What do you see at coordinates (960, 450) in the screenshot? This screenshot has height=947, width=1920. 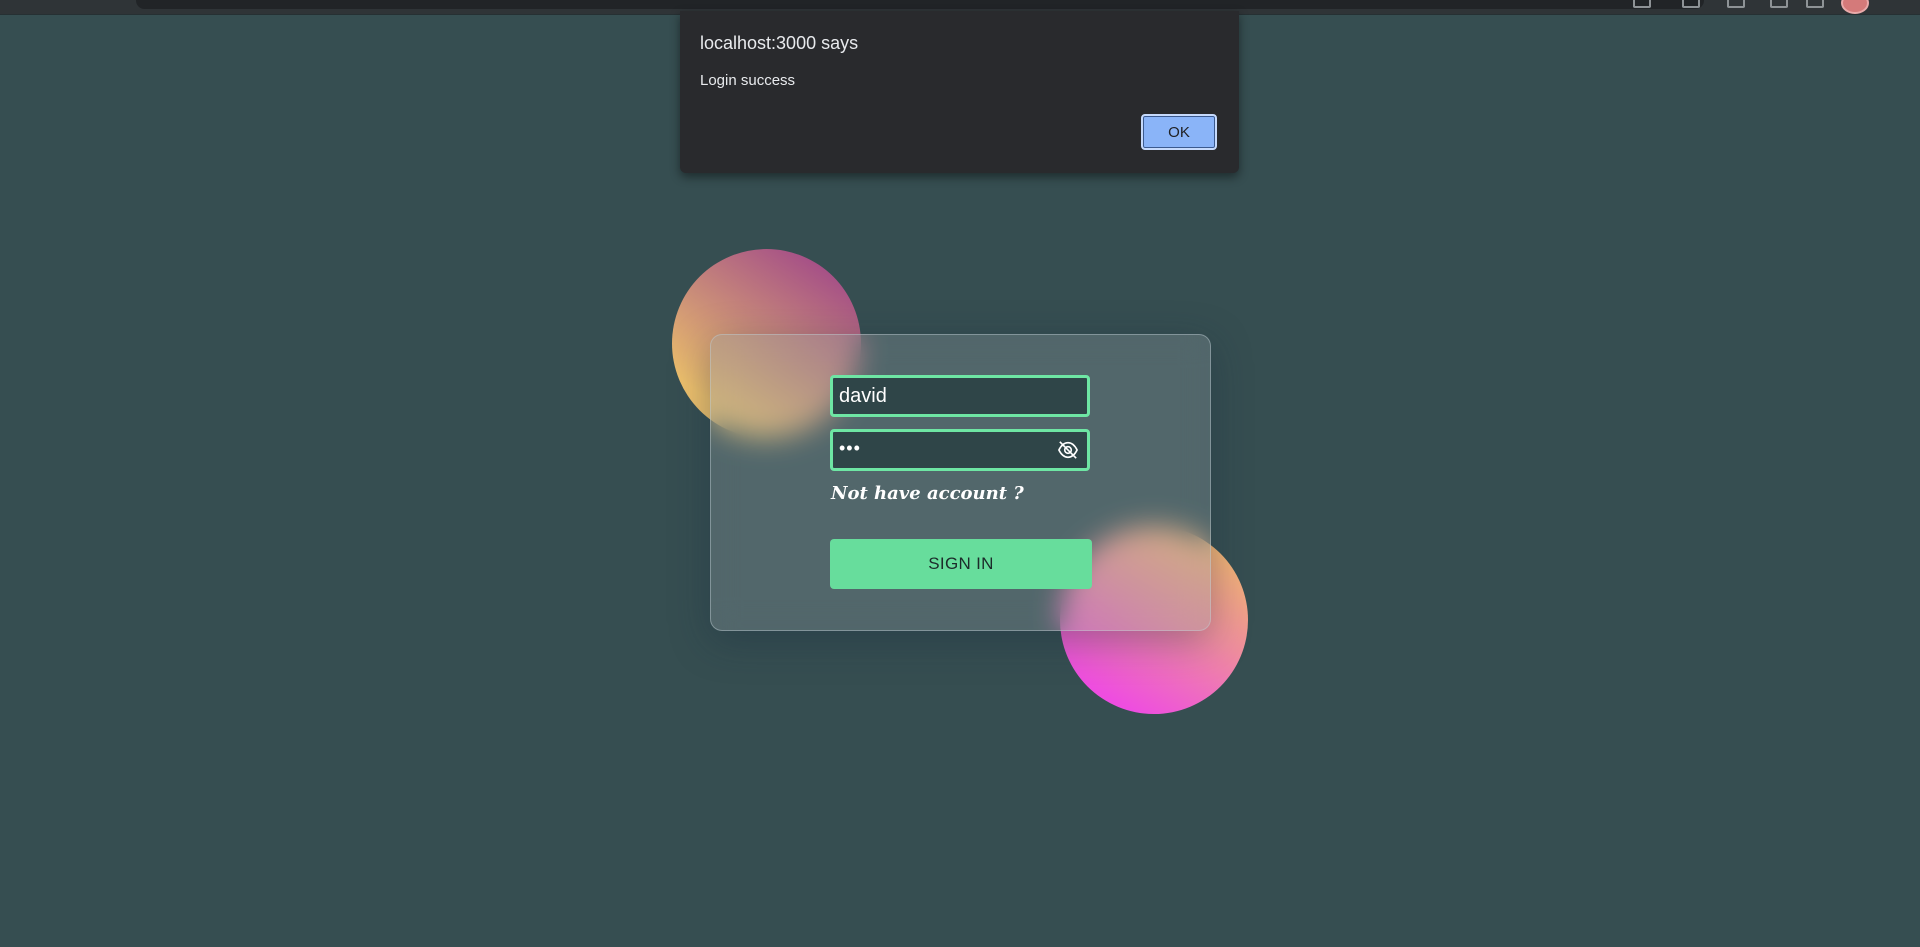 I see `password-field: •••` at bounding box center [960, 450].